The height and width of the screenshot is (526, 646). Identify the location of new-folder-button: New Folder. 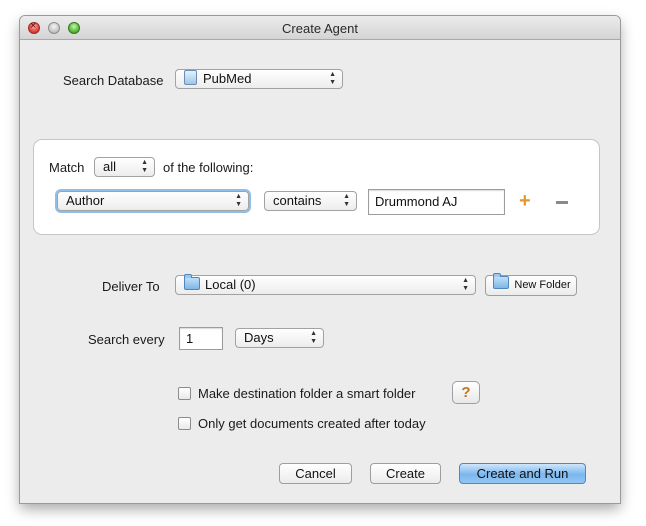
(531, 284).